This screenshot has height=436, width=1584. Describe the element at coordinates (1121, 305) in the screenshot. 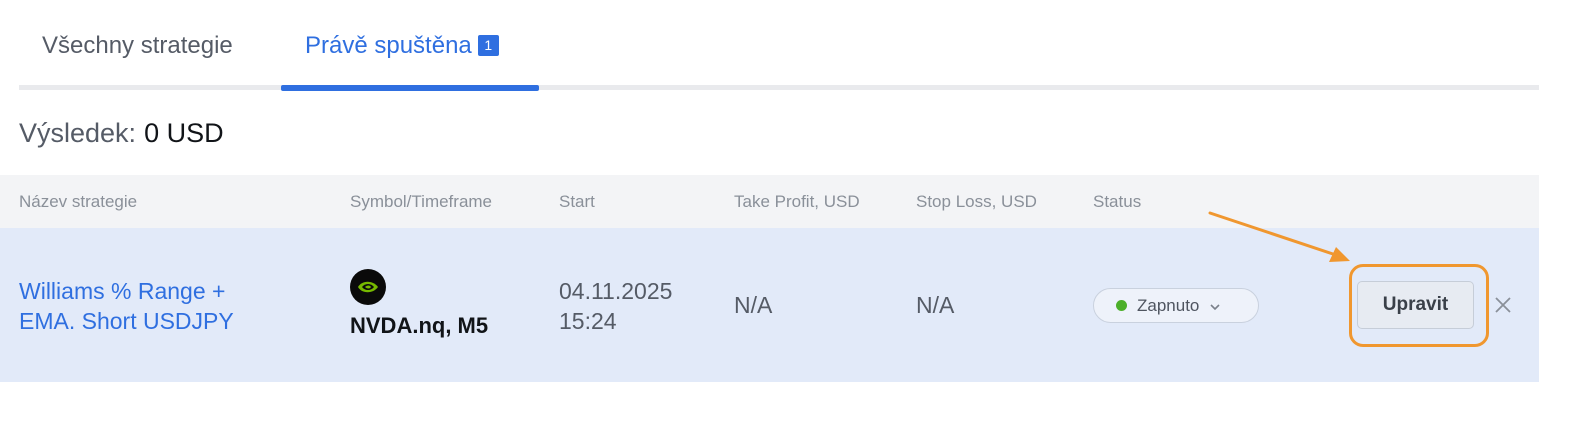

I see `status-on-dot-icon` at that location.